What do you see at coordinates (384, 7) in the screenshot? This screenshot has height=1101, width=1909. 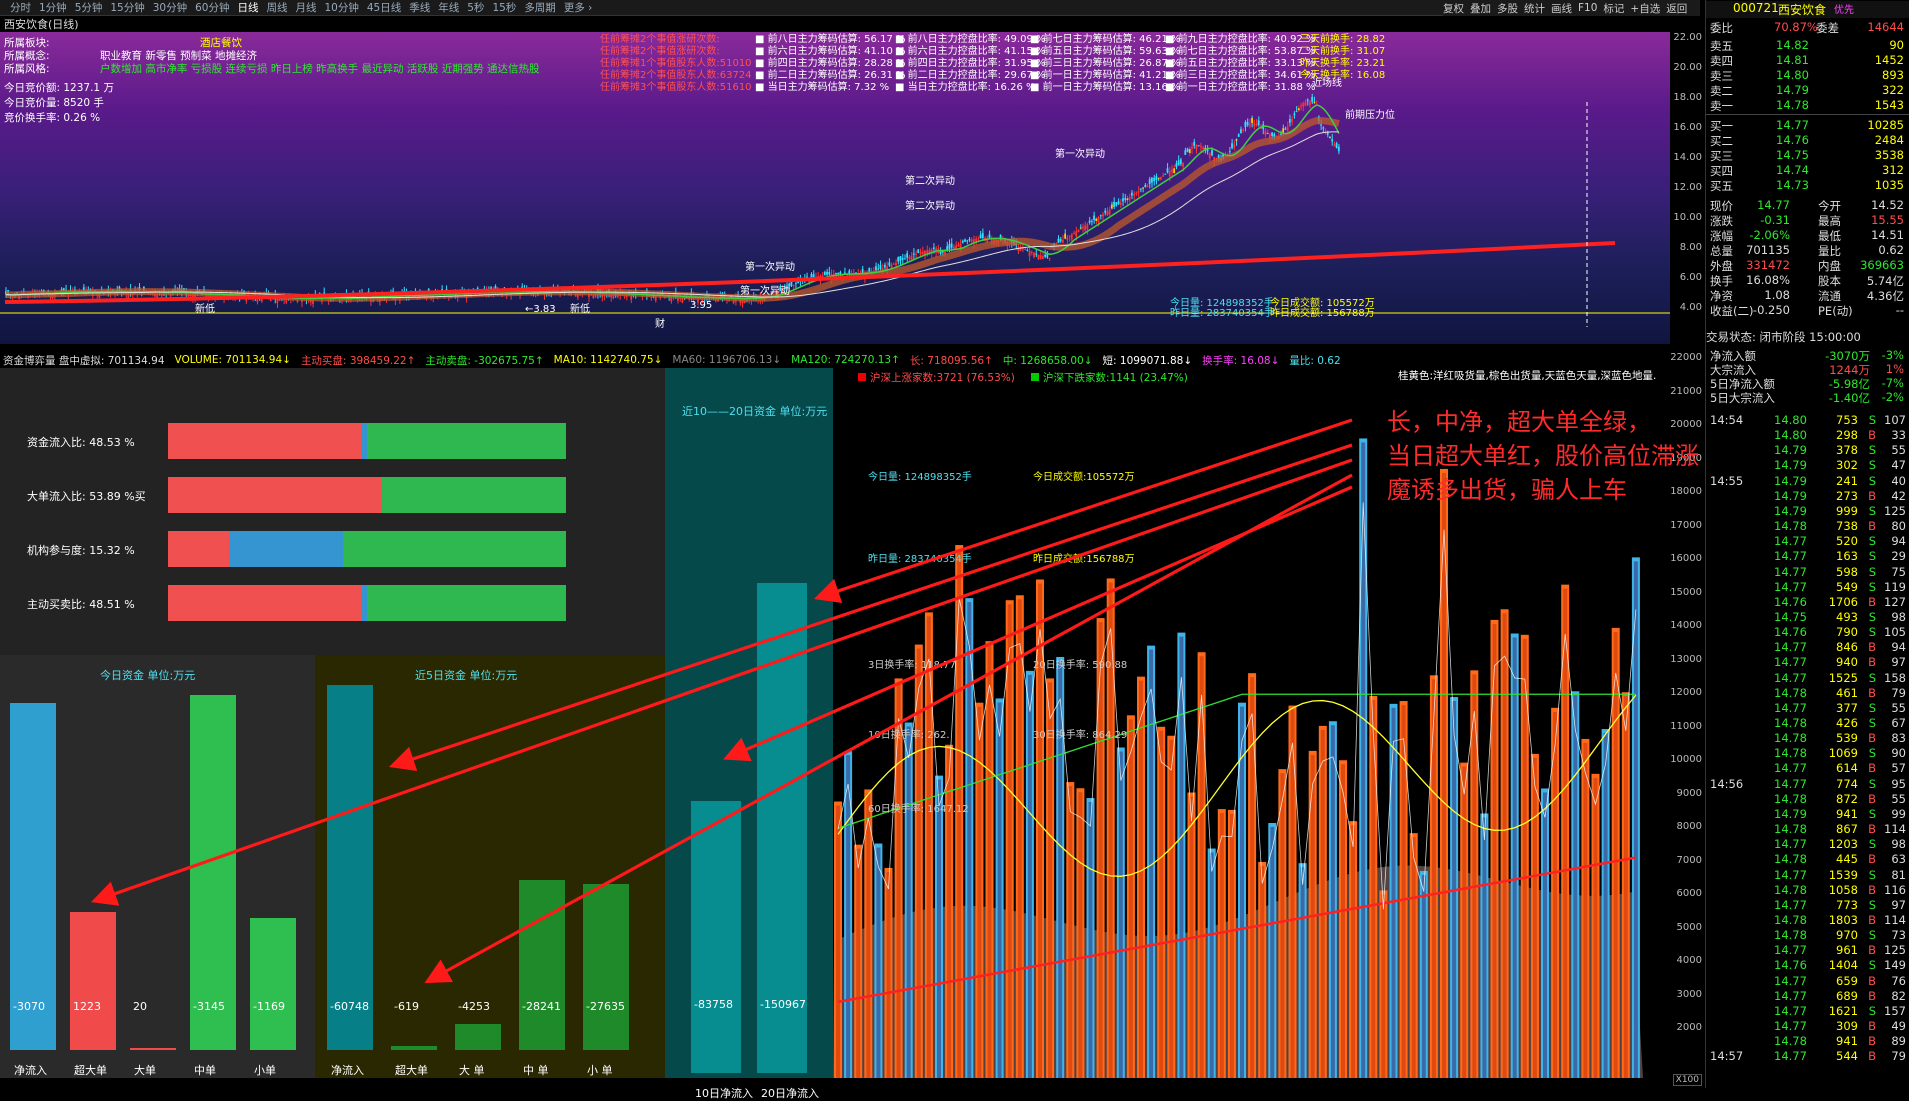 I see `period-tab-10: 45日线` at bounding box center [384, 7].